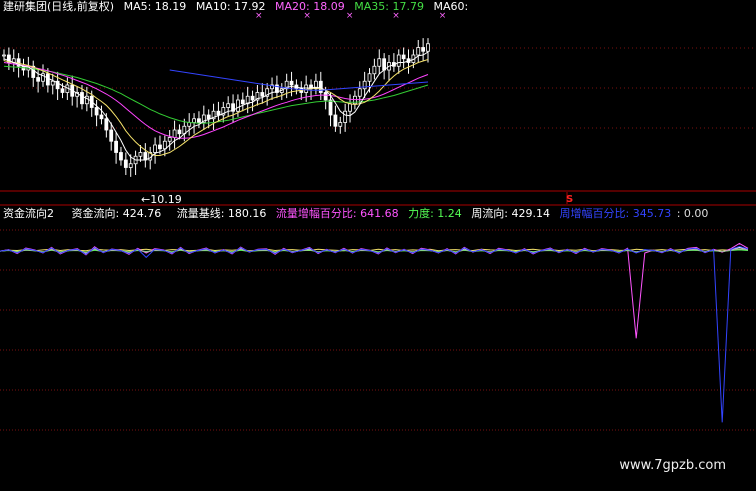 This screenshot has width=756, height=491. Describe the element at coordinates (569, 199) in the screenshot. I see `sell-signal-marker: S` at that location.